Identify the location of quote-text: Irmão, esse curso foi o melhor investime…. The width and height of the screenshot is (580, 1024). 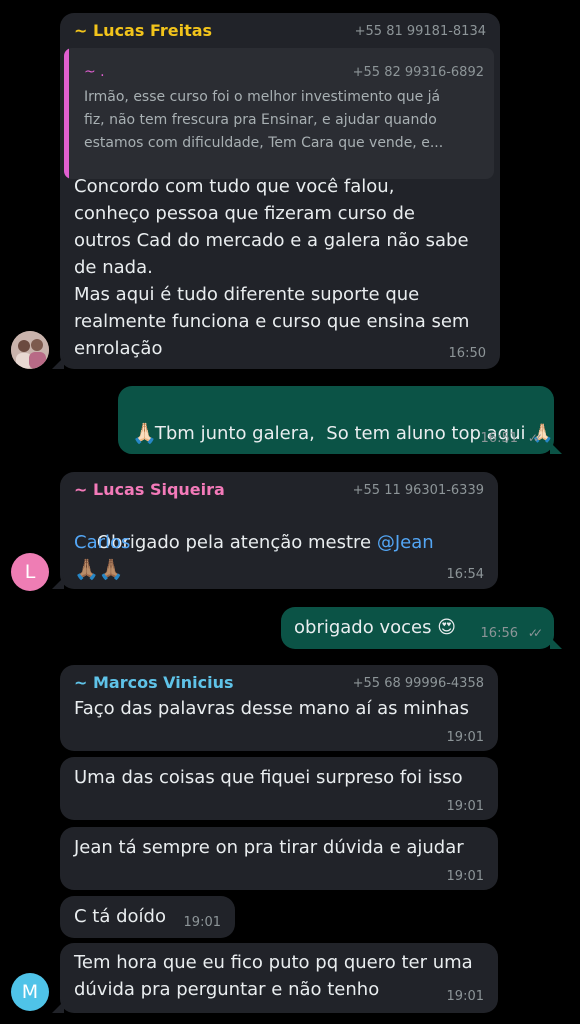
(262, 97).